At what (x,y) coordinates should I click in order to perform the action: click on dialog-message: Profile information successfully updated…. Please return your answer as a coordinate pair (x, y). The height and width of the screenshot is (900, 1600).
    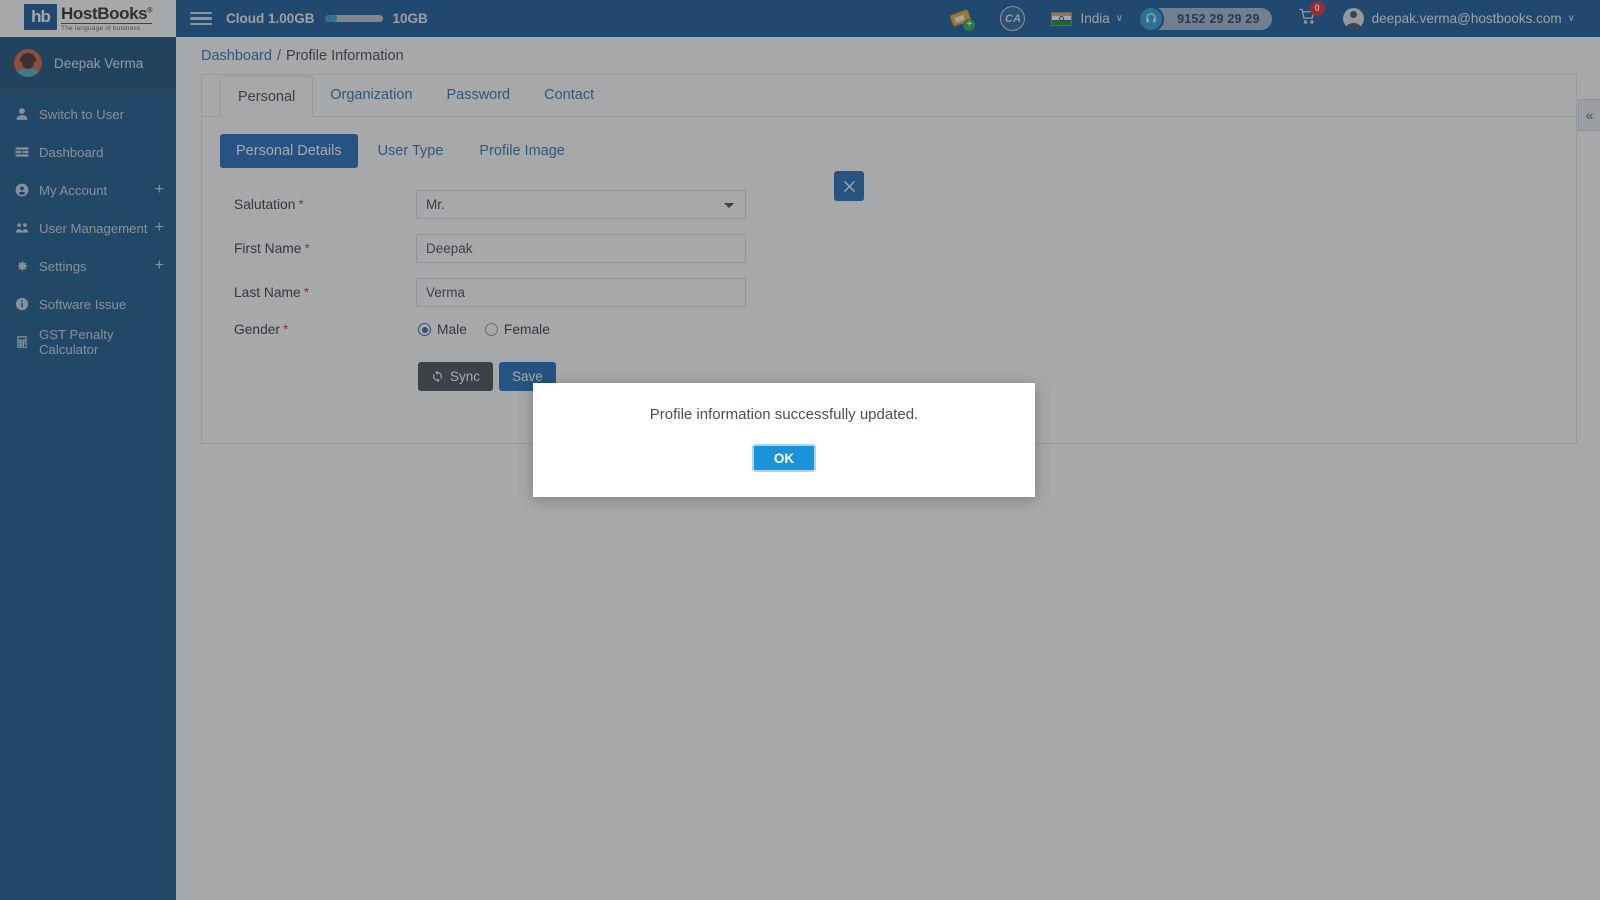
    Looking at the image, I should click on (784, 414).